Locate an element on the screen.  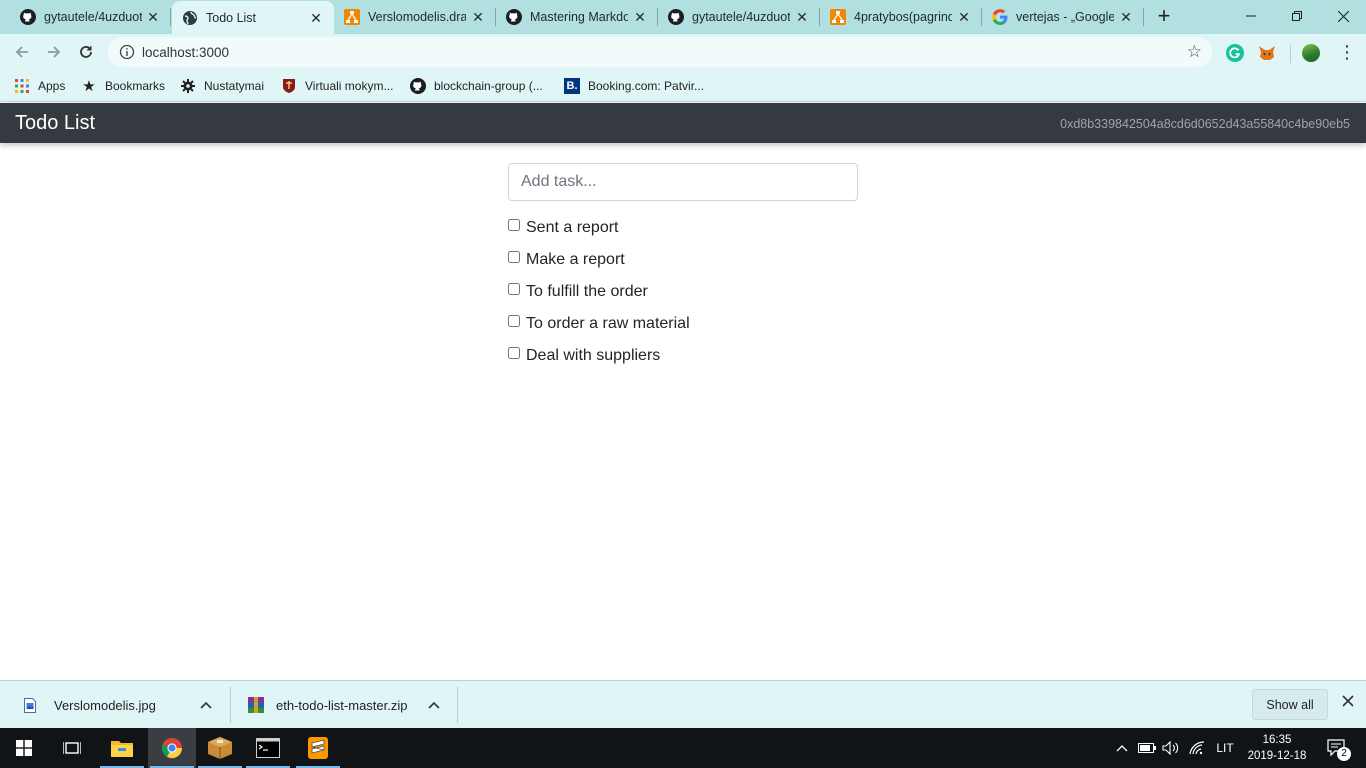
tab-github-4uzduotis-2: gytautele/4uzduot ✕ is located at coordinates (739, 17).